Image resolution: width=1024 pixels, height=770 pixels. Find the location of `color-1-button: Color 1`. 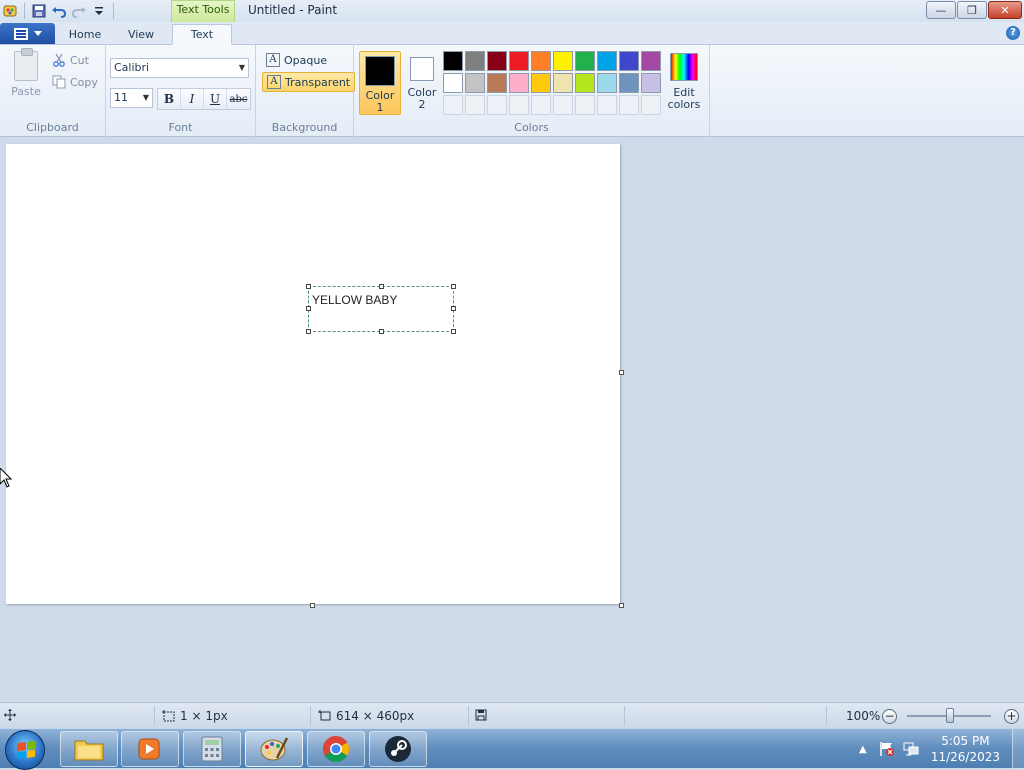

color-1-button: Color 1 is located at coordinates (380, 83).